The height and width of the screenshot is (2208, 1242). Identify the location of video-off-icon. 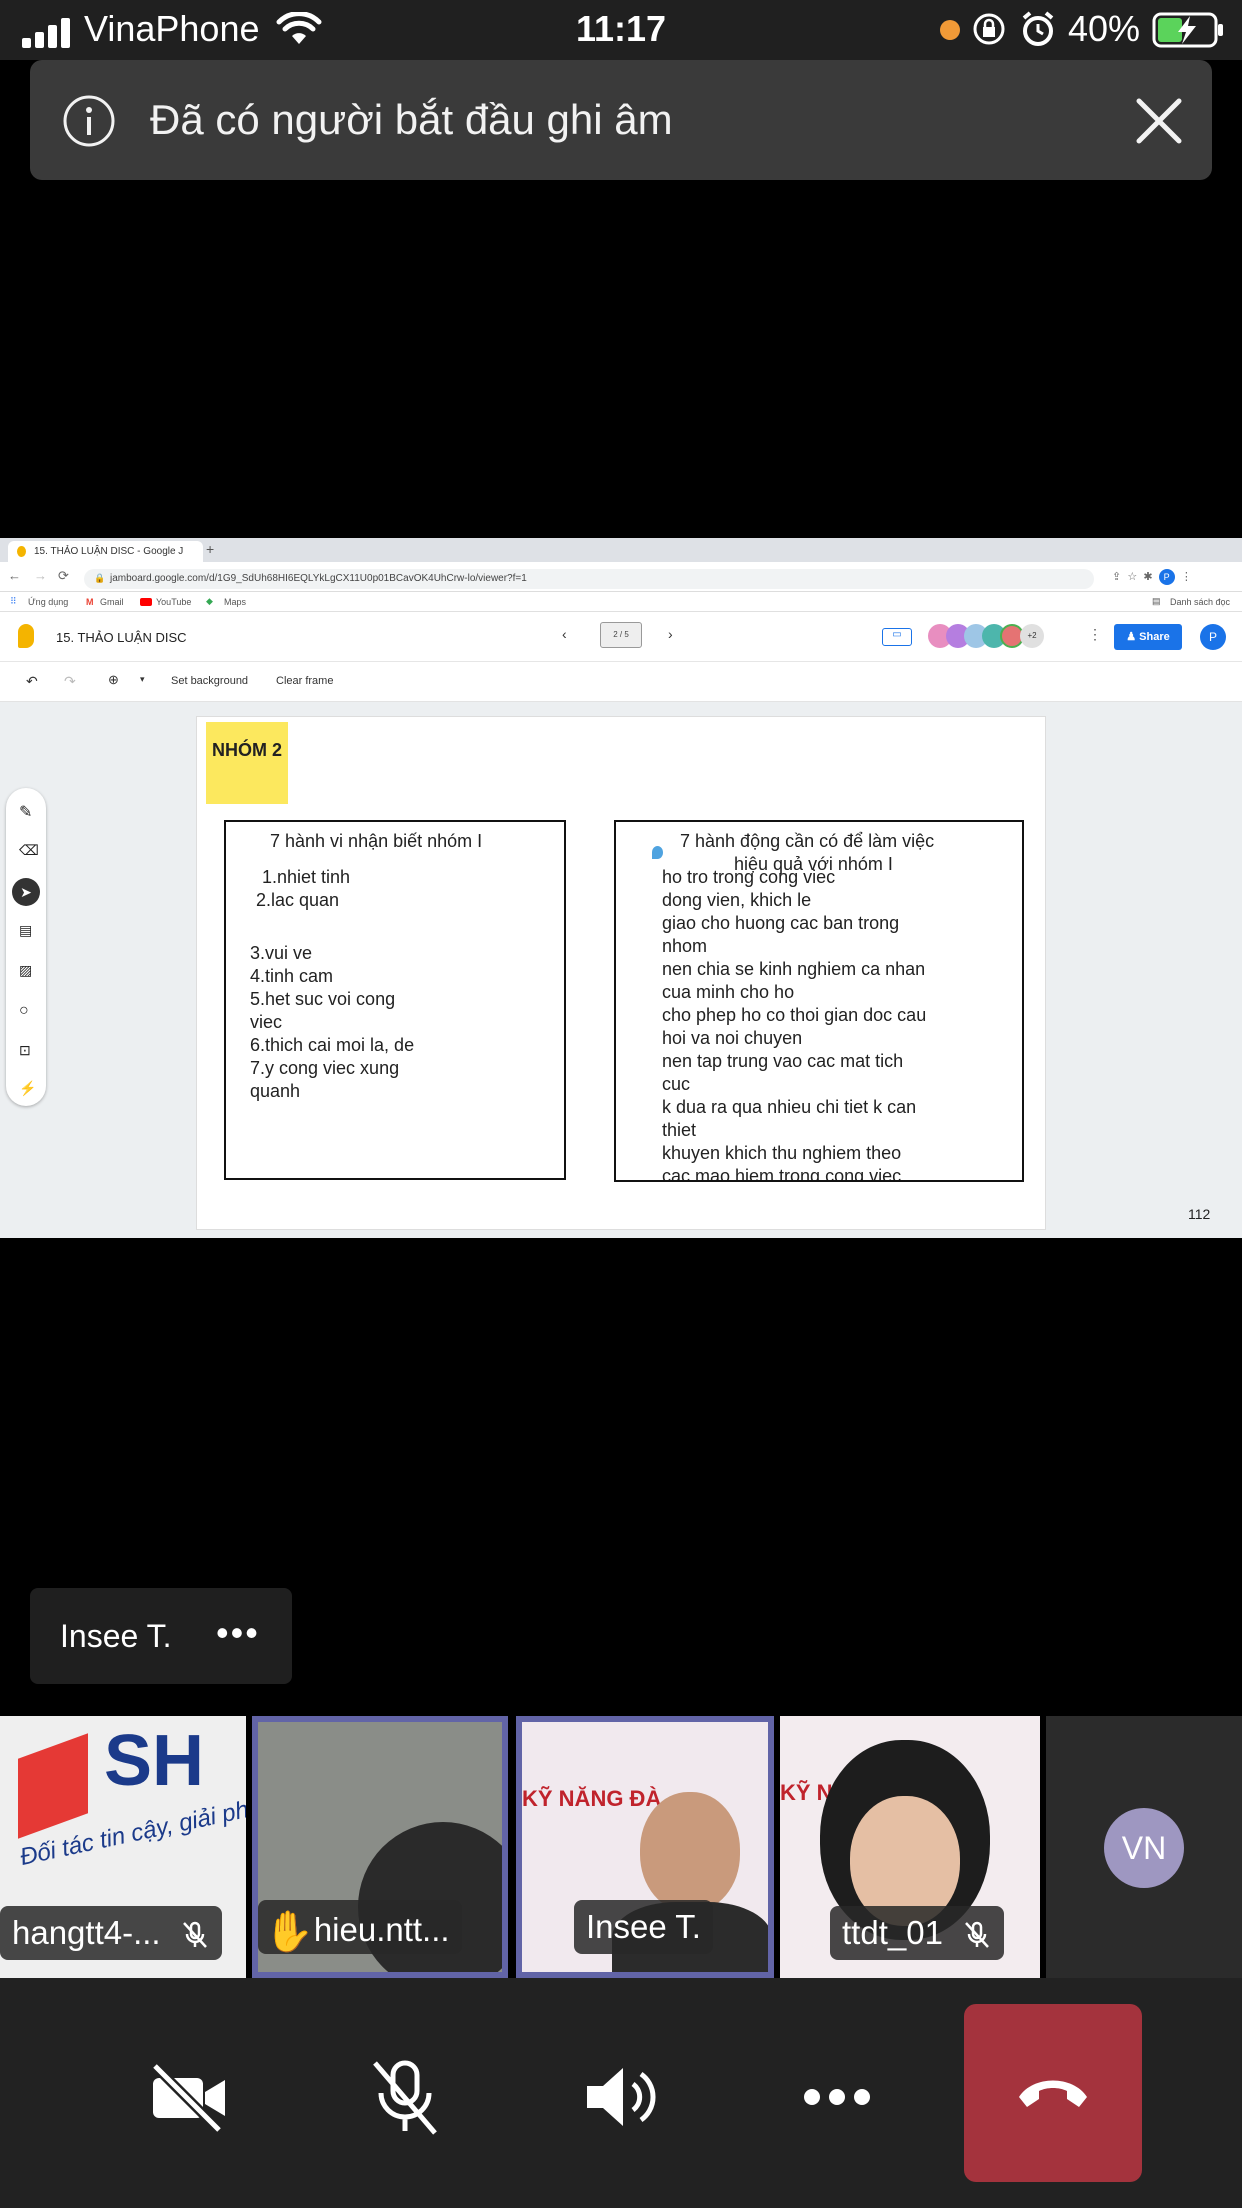
(188, 2097).